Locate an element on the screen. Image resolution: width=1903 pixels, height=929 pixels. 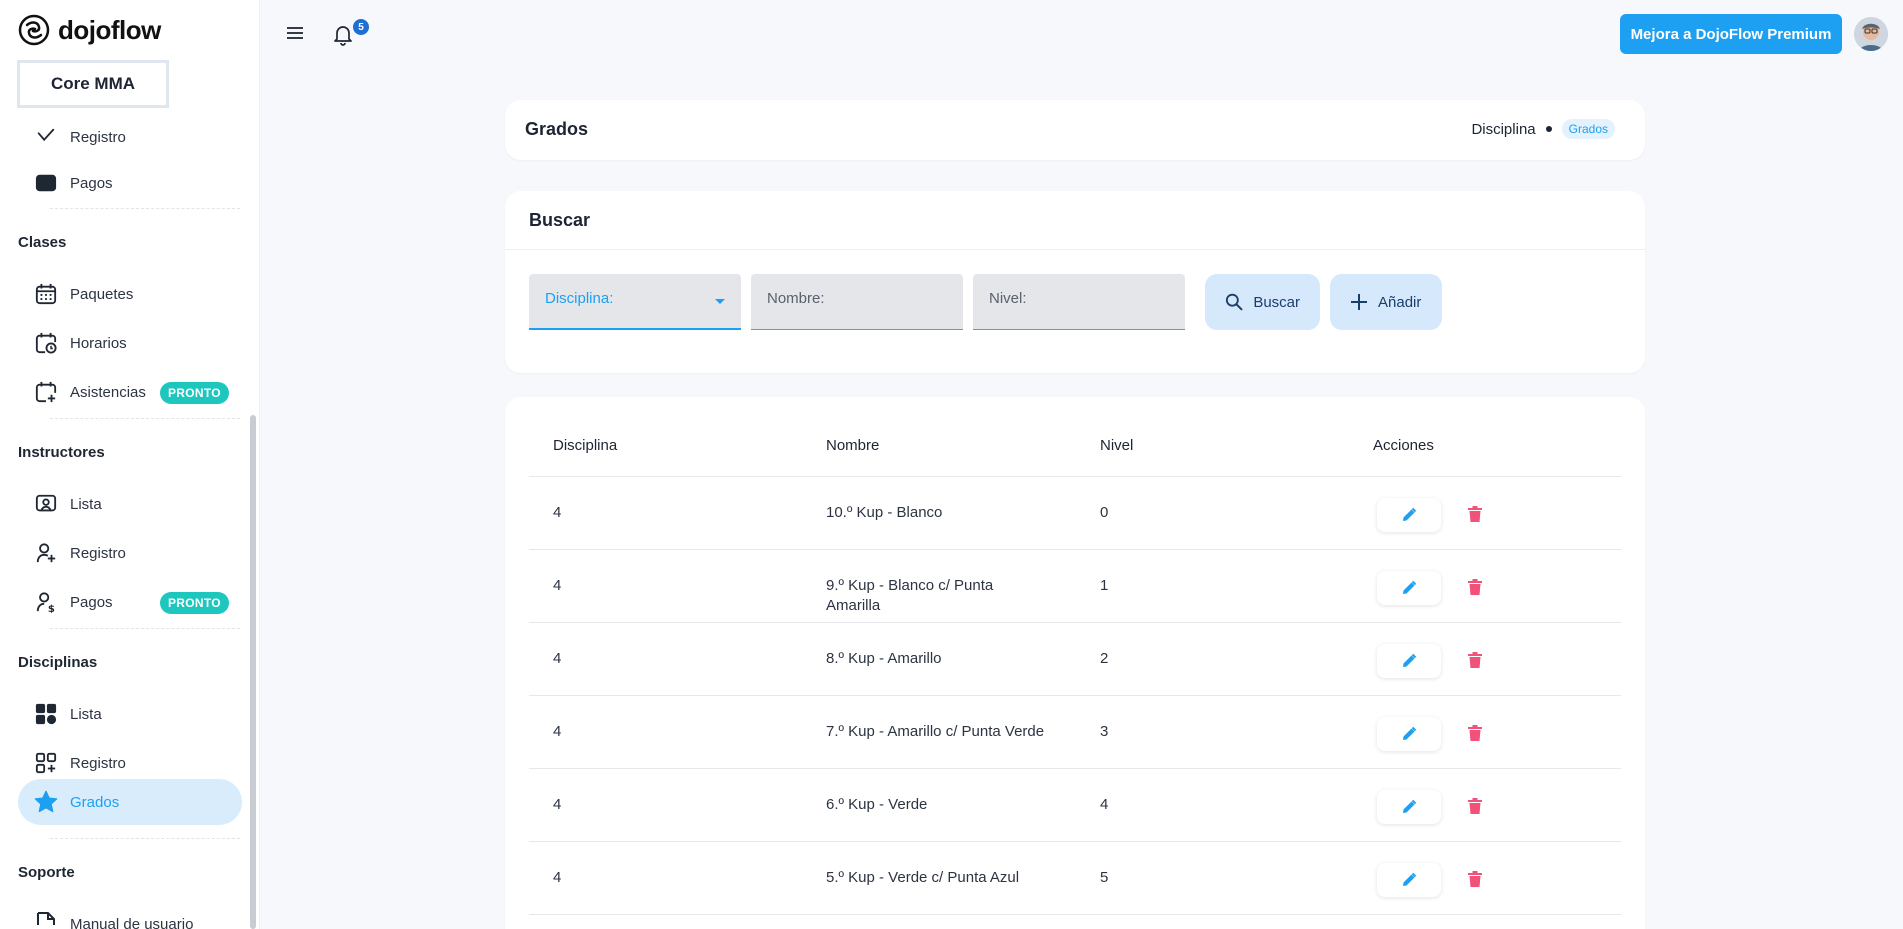
cell-nivel: 5 is located at coordinates (1104, 877).